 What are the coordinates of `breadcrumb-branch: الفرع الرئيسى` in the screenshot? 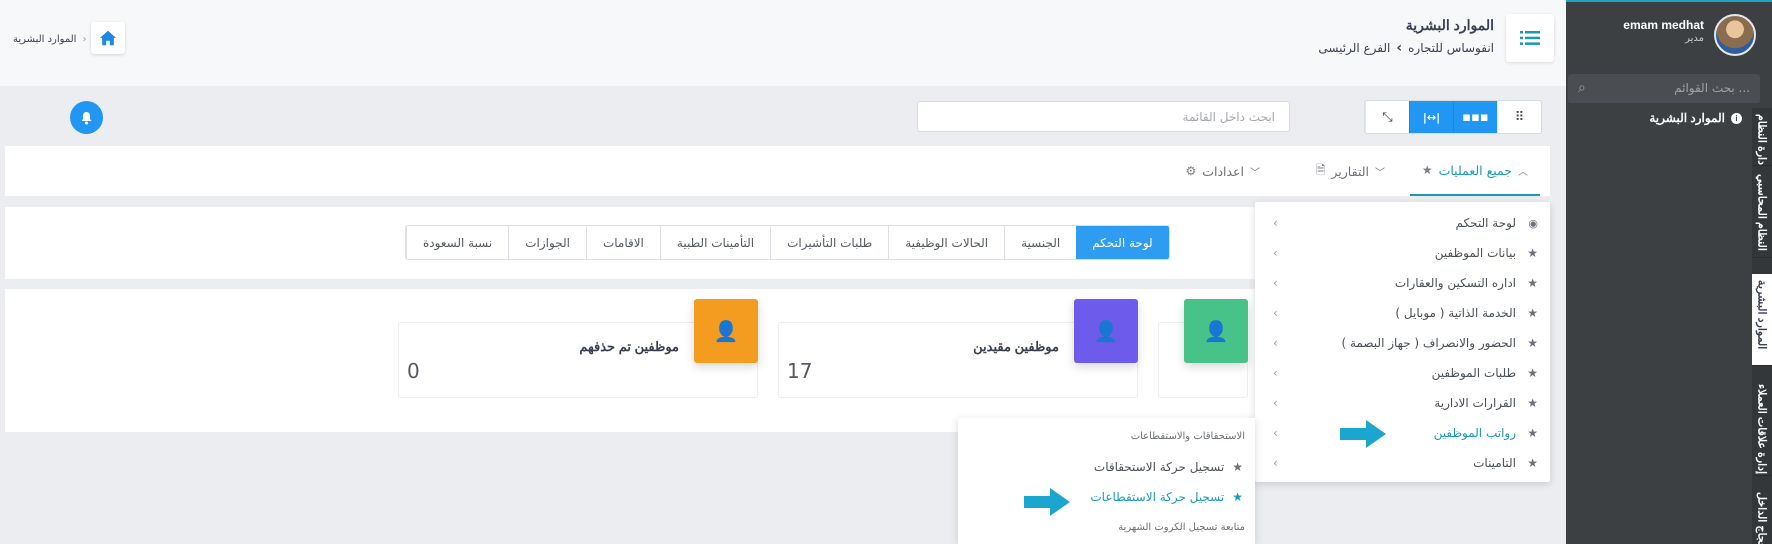 It's located at (1354, 48).